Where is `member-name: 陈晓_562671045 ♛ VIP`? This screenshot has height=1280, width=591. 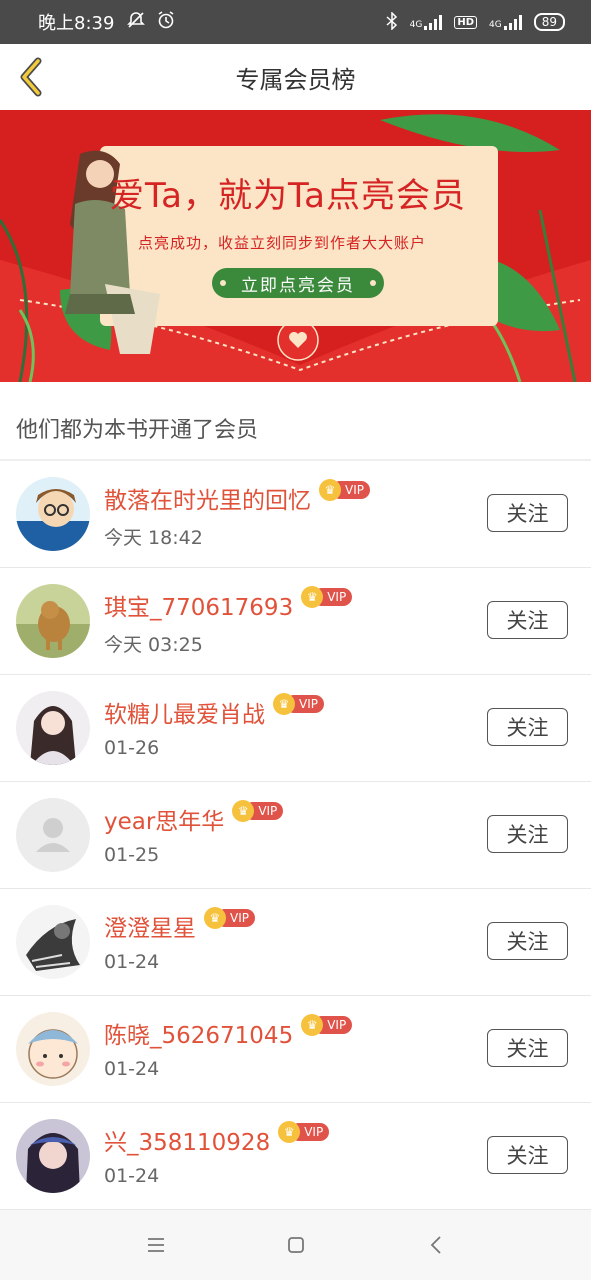
member-name: 陈晓_562671045 ♛ VIP is located at coordinates (228, 1032).